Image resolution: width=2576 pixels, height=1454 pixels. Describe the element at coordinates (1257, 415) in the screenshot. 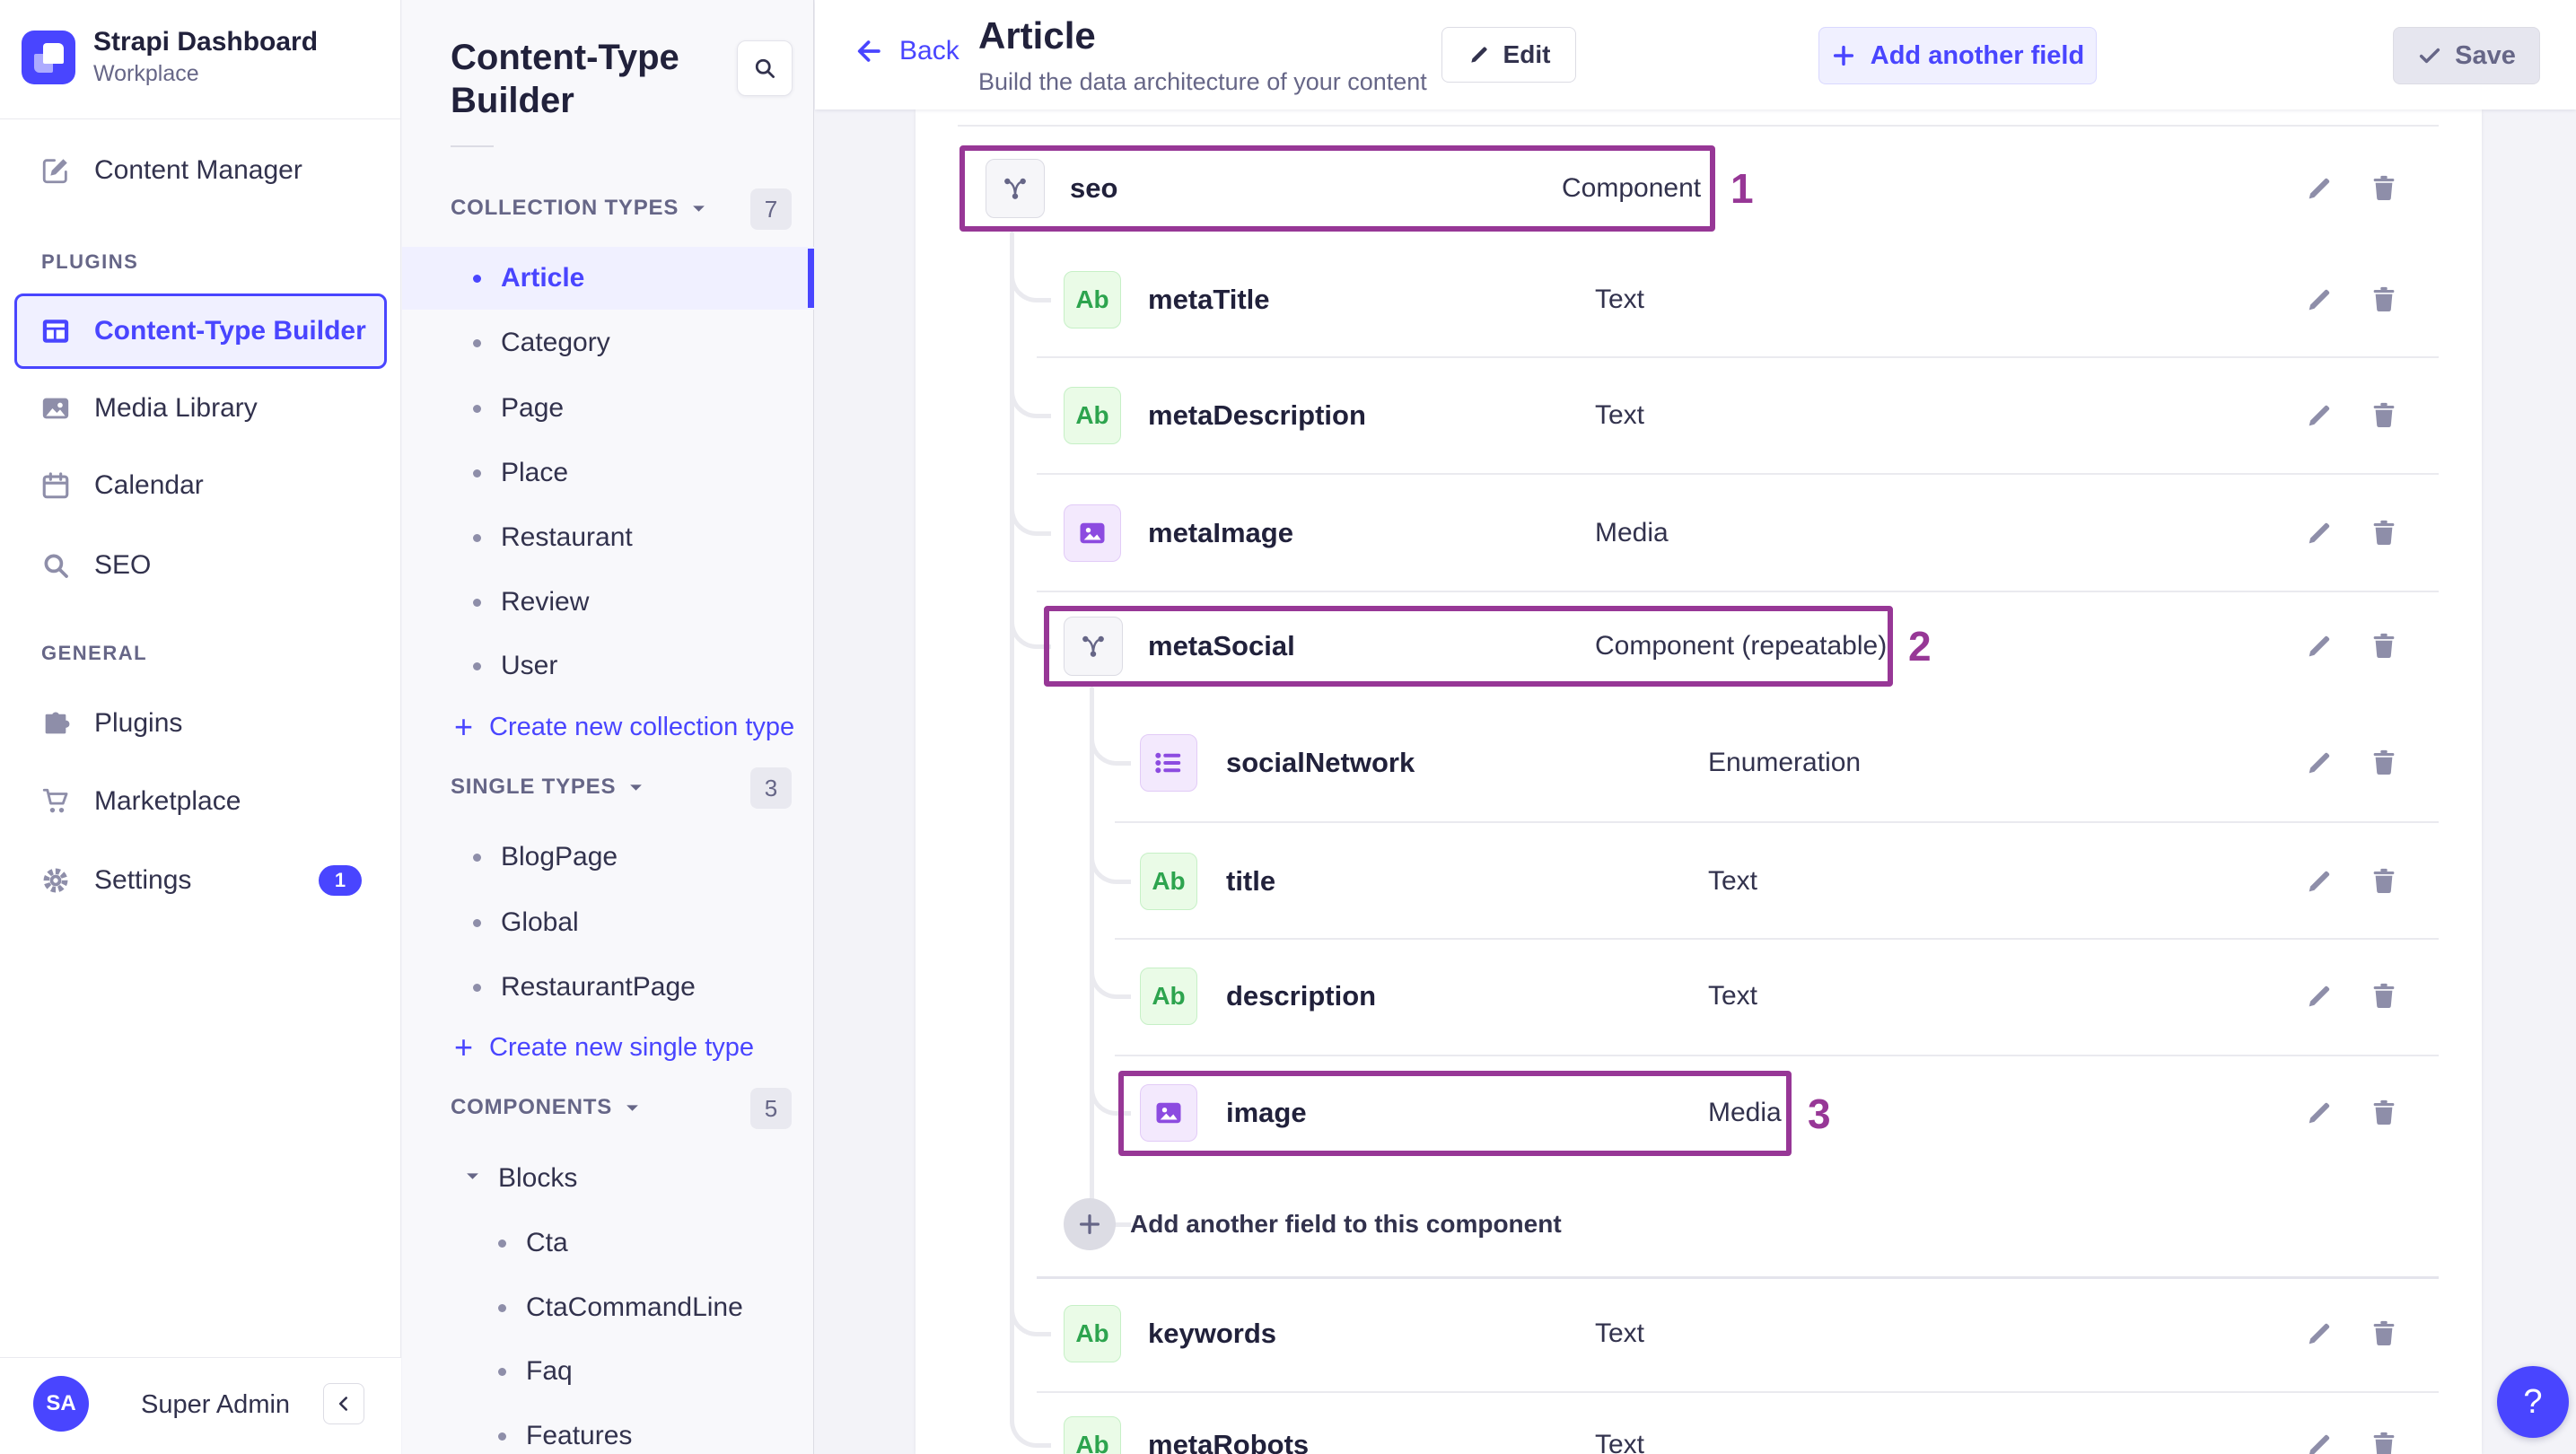

I see `field-name: metaDescription` at that location.